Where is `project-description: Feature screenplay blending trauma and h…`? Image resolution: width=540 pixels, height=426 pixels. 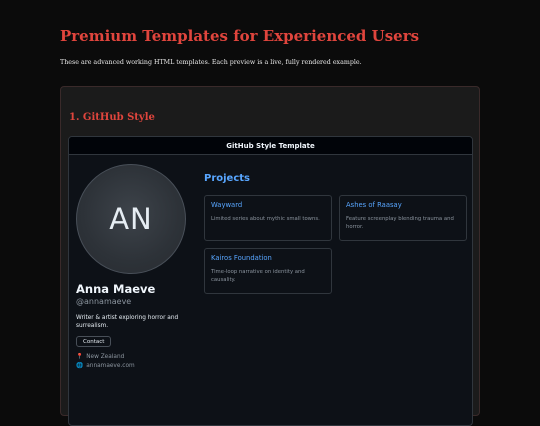
project-description: Feature screenplay blending trauma and h… is located at coordinates (400, 223).